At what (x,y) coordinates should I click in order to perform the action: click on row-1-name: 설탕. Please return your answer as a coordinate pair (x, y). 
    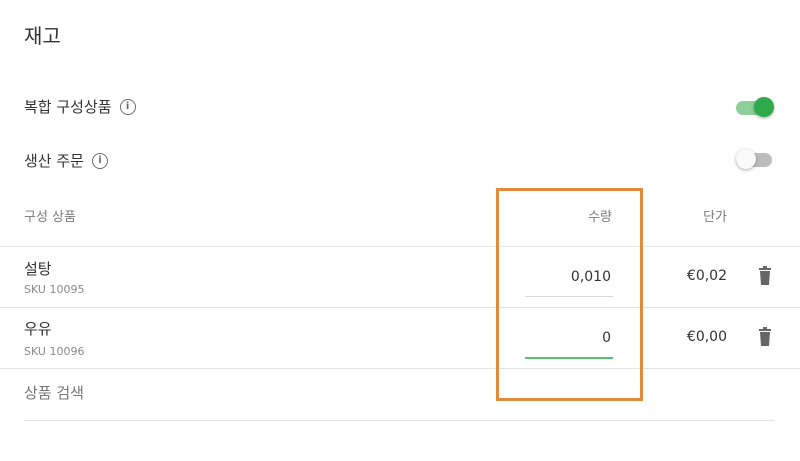
    Looking at the image, I should click on (38, 269).